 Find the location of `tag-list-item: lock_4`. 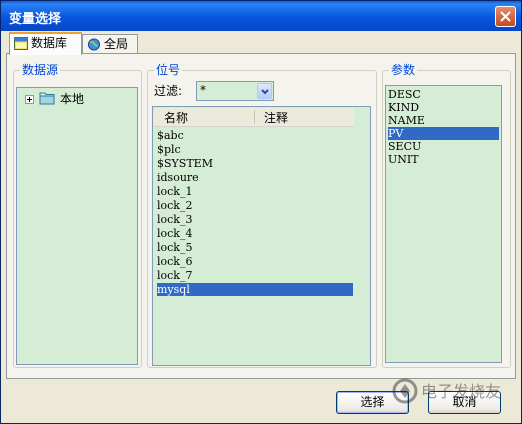

tag-list-item: lock_4 is located at coordinates (174, 233).